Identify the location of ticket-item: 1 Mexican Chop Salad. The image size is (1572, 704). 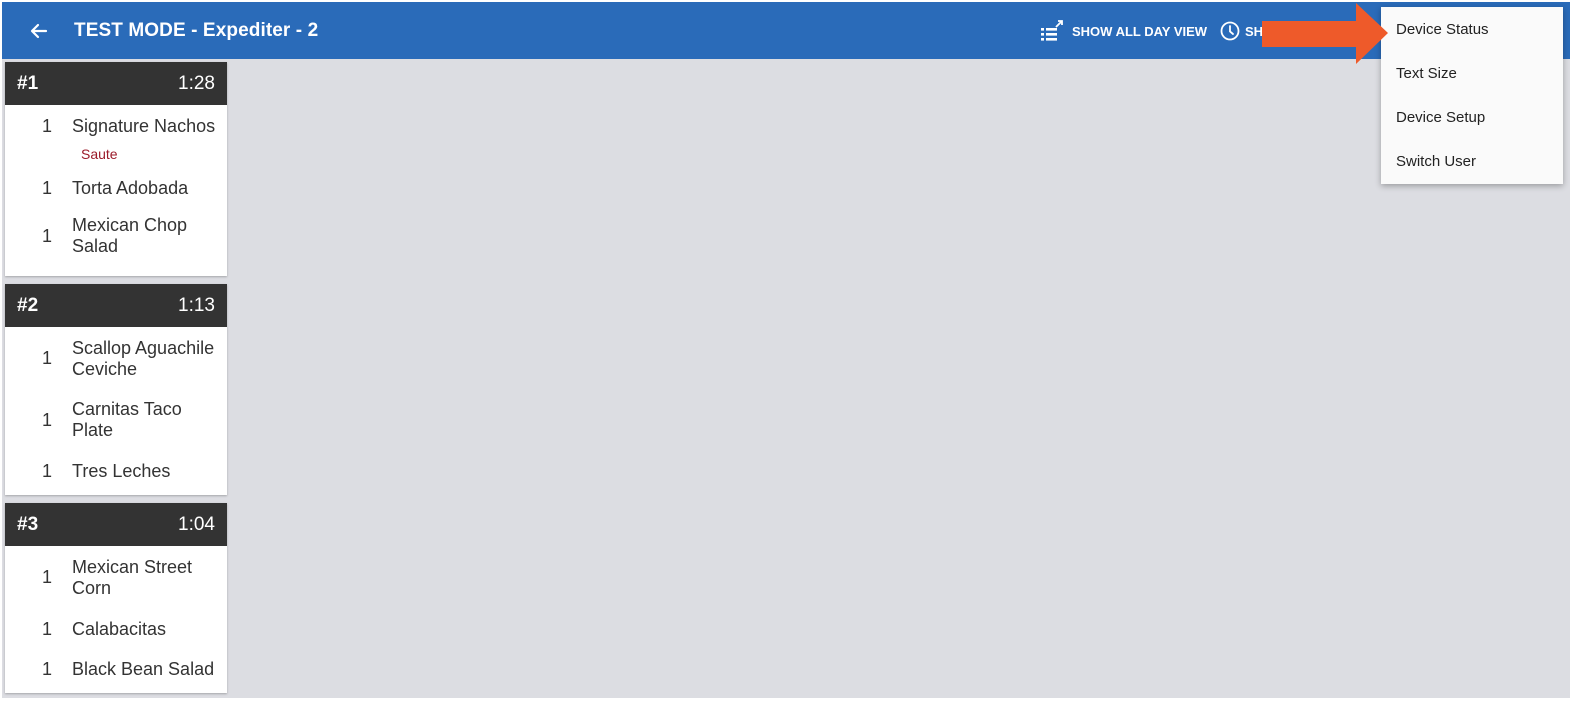
(116, 239).